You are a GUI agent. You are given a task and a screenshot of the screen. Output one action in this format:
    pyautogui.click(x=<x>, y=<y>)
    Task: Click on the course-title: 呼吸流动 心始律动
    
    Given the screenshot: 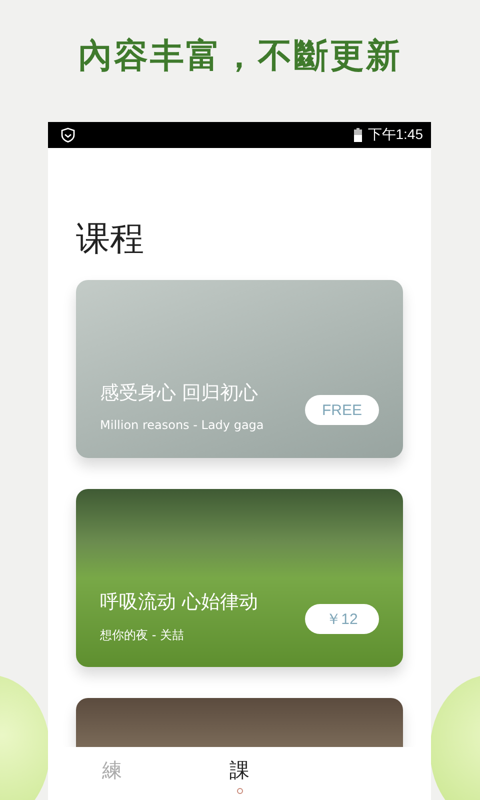 What is the action you would take?
    pyautogui.click(x=179, y=602)
    